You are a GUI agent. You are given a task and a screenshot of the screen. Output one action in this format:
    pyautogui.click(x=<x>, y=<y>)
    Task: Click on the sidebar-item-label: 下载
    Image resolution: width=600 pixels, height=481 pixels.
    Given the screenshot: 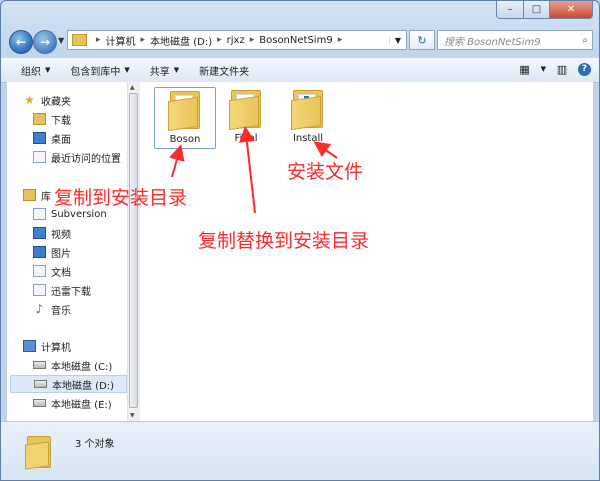 What is the action you would take?
    pyautogui.click(x=61, y=121)
    